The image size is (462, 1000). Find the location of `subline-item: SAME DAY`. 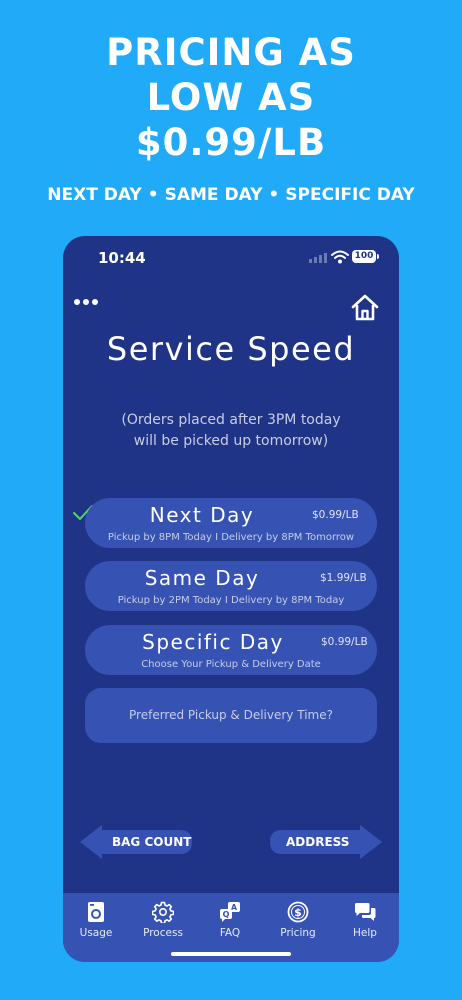

subline-item: SAME DAY is located at coordinates (213, 195).